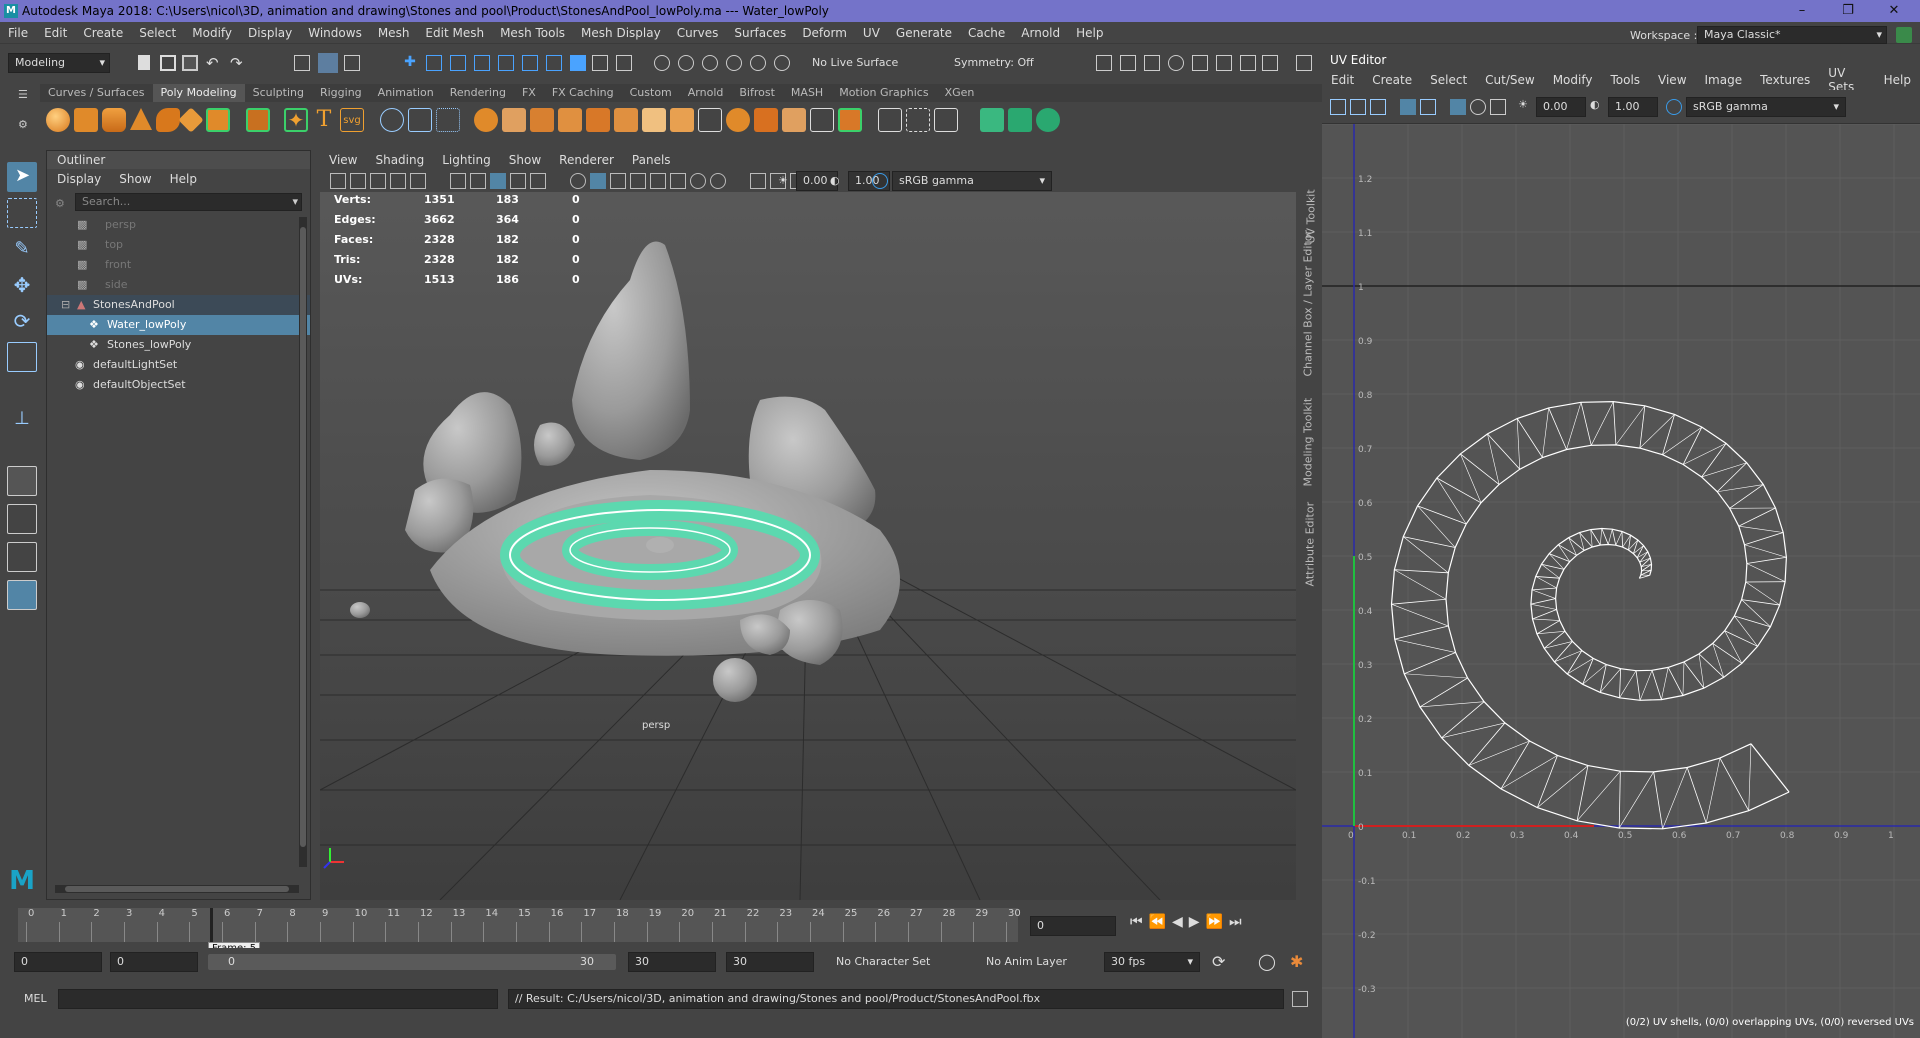 This screenshot has height=1038, width=1920. What do you see at coordinates (518, 181) in the screenshot?
I see `textured-icon` at bounding box center [518, 181].